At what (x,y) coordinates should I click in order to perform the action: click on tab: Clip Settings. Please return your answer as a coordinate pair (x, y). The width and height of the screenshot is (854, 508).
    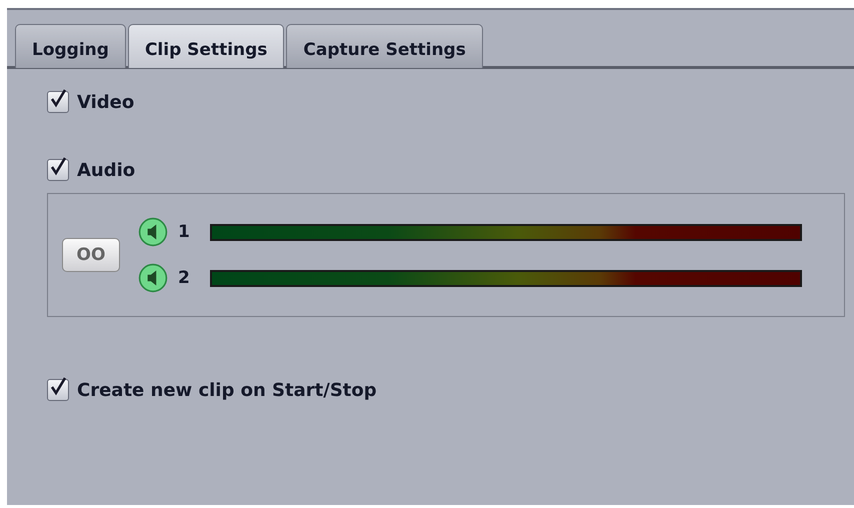
    Looking at the image, I should click on (206, 46).